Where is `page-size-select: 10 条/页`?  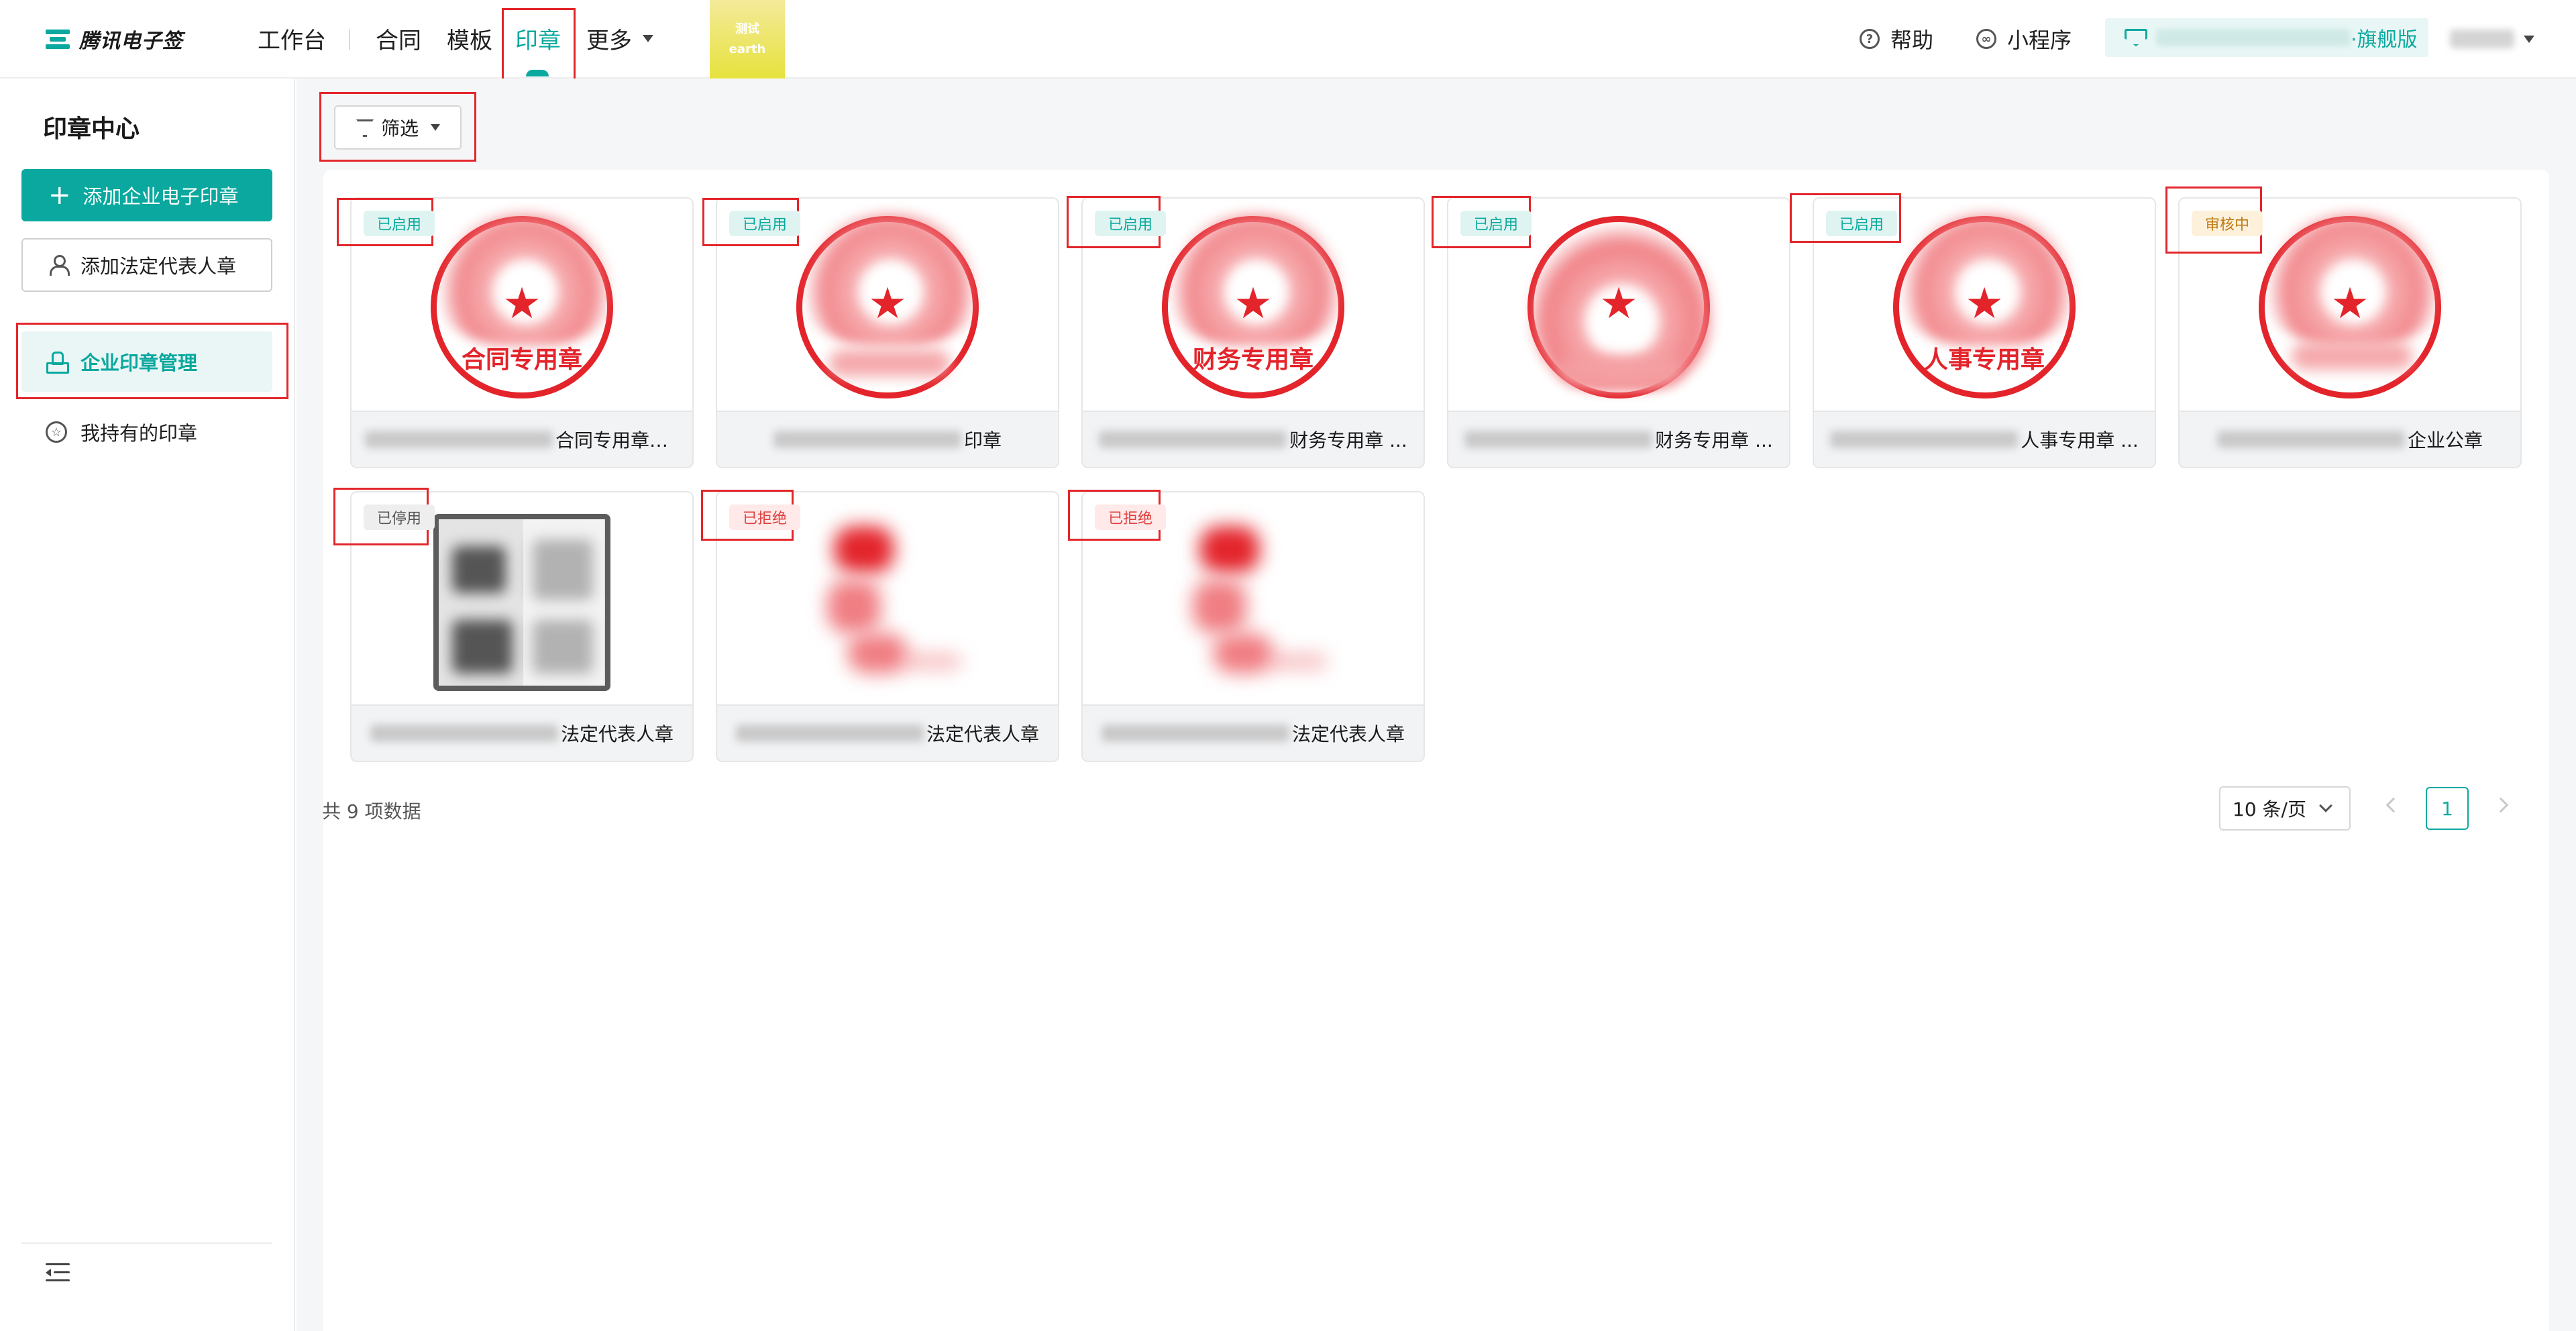
page-size-select: 10 条/页 is located at coordinates (2285, 808).